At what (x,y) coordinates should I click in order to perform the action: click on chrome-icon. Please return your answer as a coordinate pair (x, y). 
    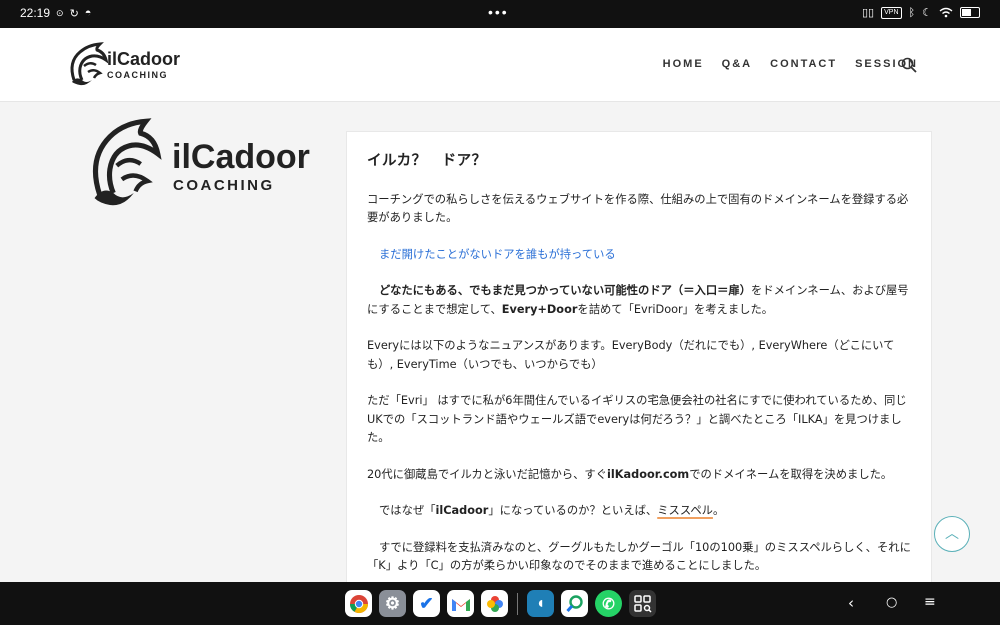
    Looking at the image, I should click on (358, 603).